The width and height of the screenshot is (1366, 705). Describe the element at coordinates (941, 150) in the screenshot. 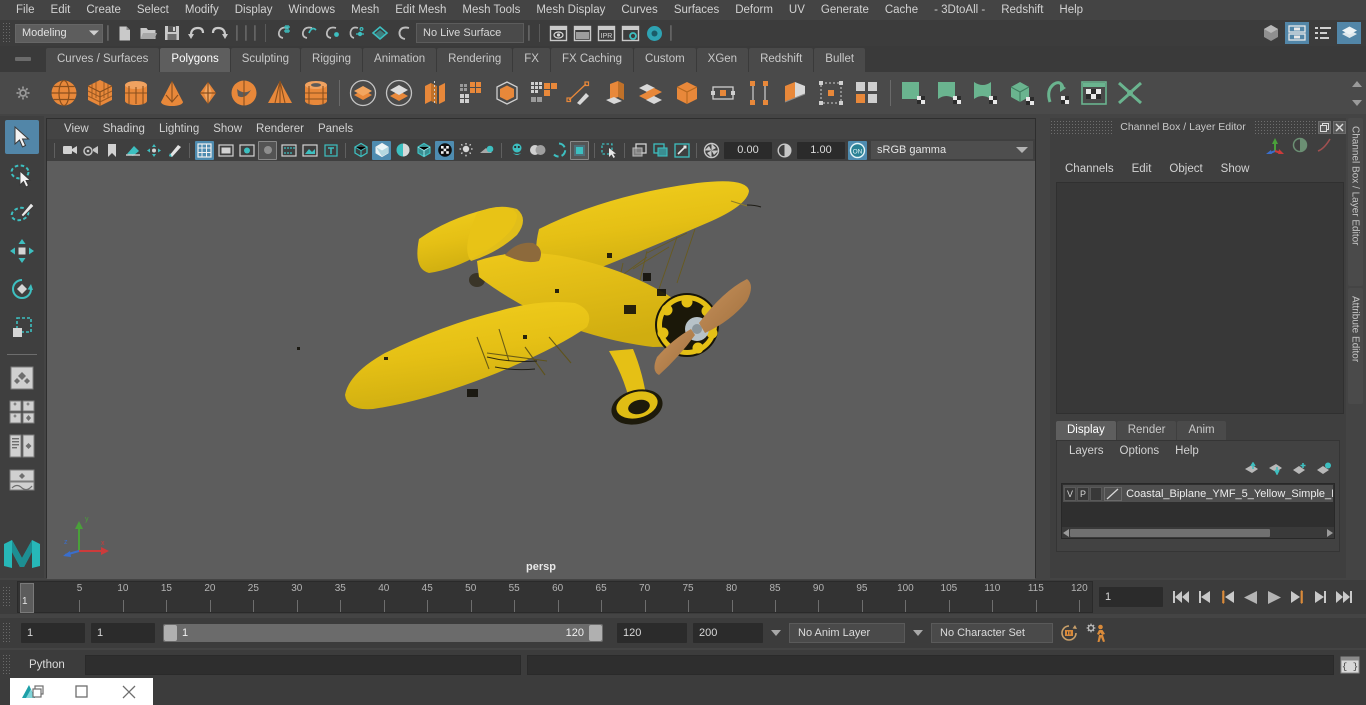

I see `color-management-selector: sRGB gamma` at that location.